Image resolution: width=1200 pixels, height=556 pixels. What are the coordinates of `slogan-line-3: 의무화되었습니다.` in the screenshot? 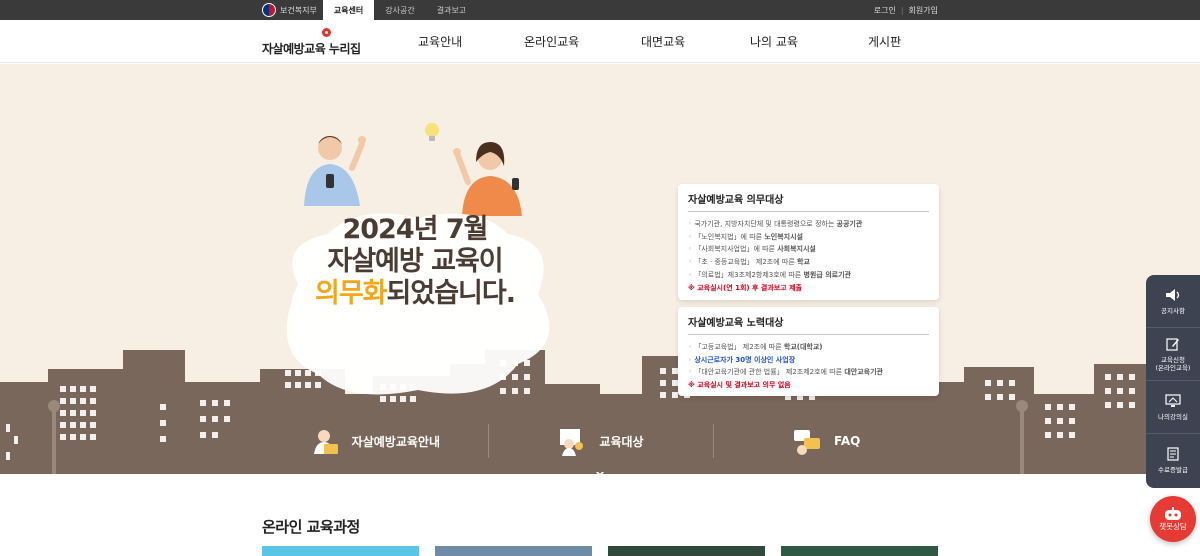 It's located at (415, 294).